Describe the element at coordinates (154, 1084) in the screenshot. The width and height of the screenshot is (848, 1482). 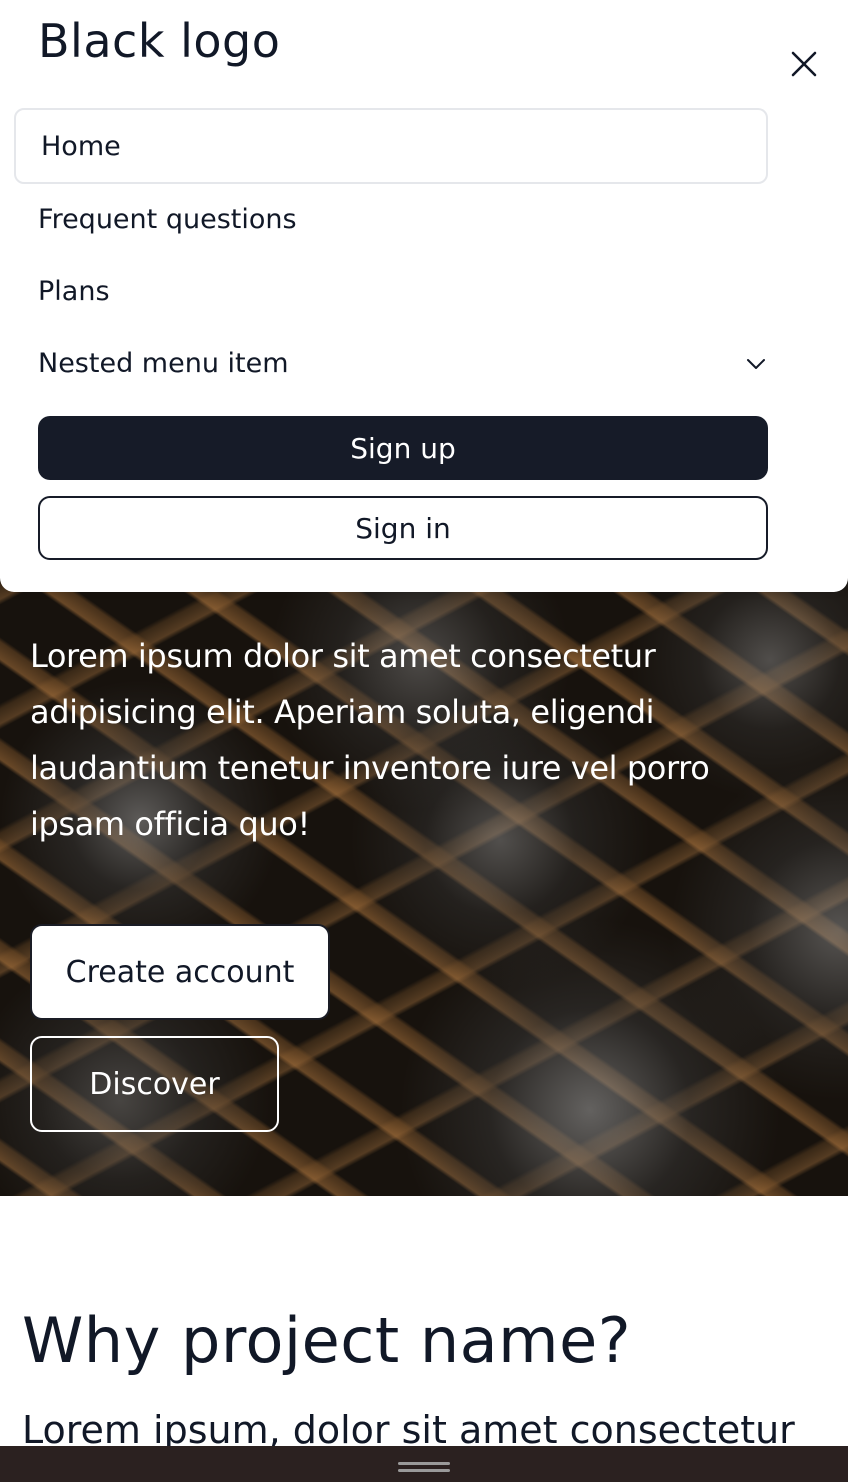
I see `discover-button: Discover` at that location.